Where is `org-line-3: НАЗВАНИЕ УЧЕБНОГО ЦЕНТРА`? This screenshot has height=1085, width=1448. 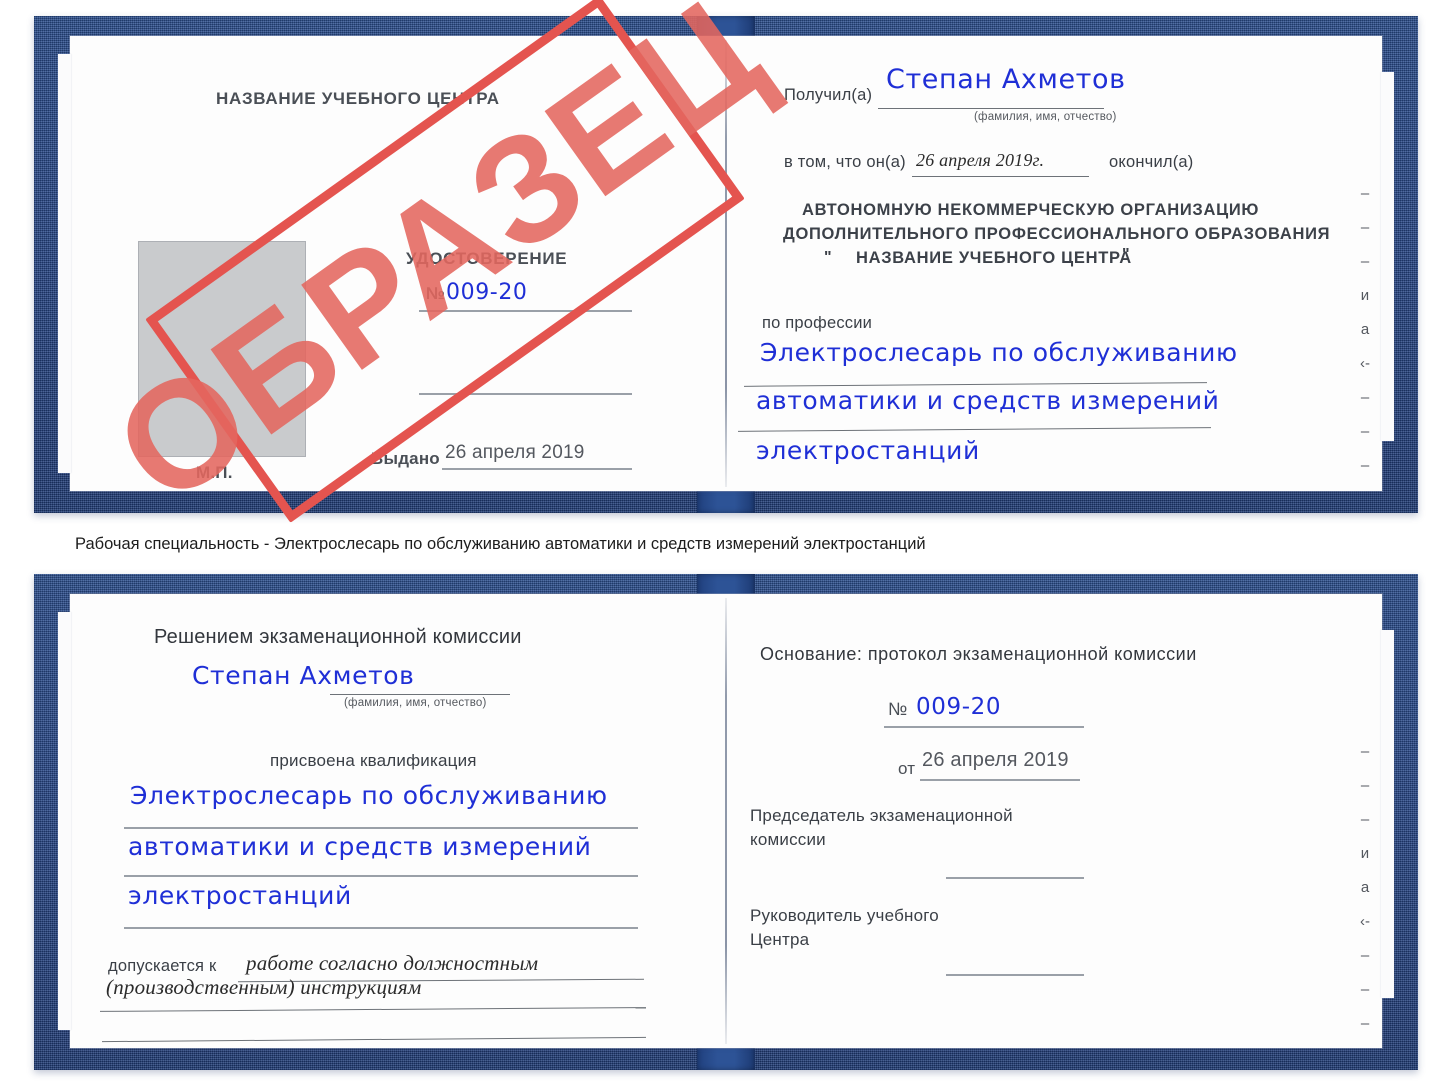 org-line-3: НАЗВАНИЕ УЧЕБНОГО ЦЕНТРА is located at coordinates (994, 258).